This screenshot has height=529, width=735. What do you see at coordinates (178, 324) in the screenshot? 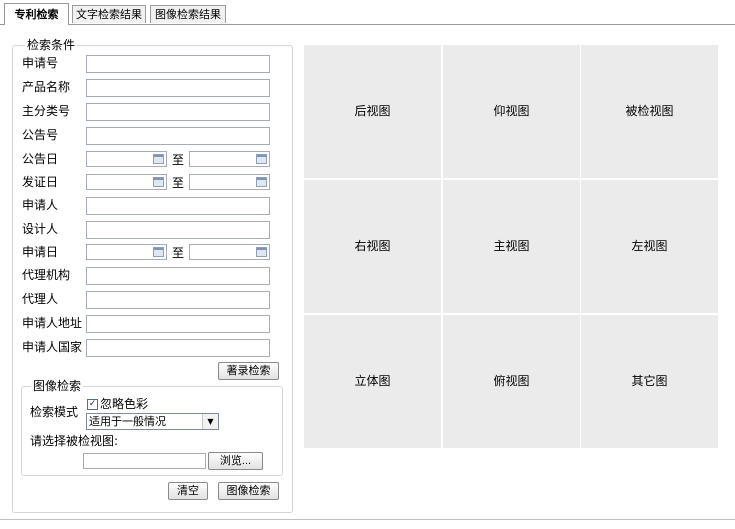
I see `applicant-address-input` at bounding box center [178, 324].